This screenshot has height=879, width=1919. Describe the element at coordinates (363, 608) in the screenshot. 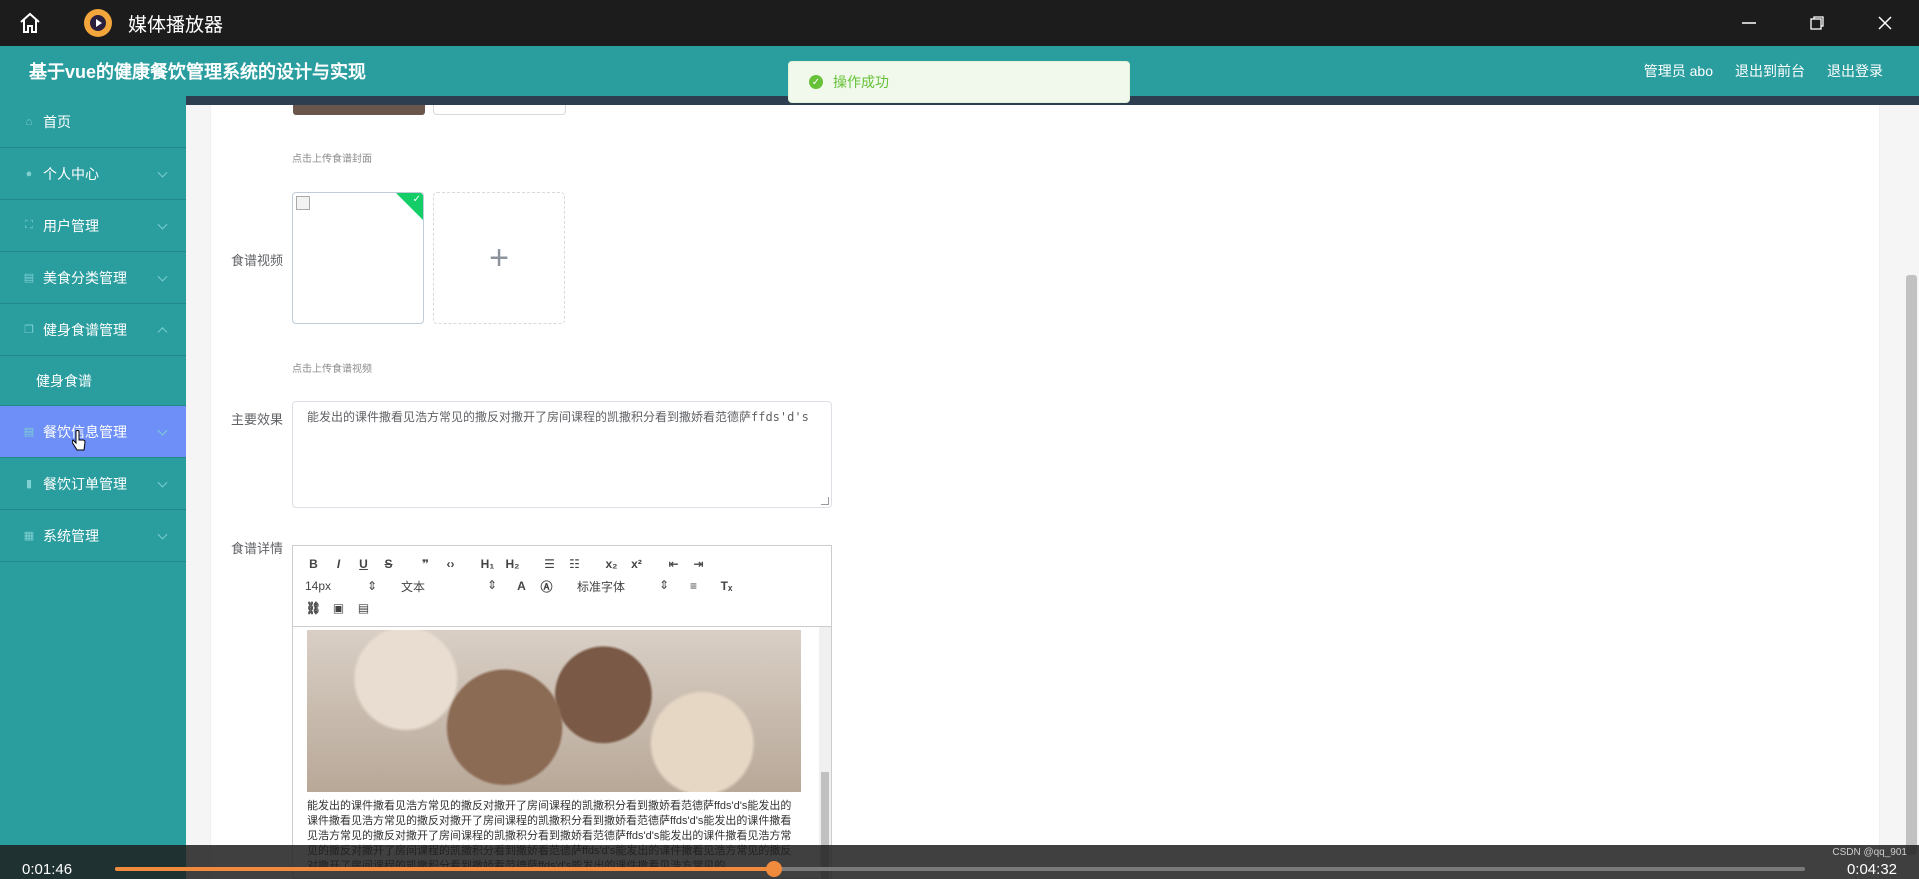

I see `video-icon: ▤` at that location.